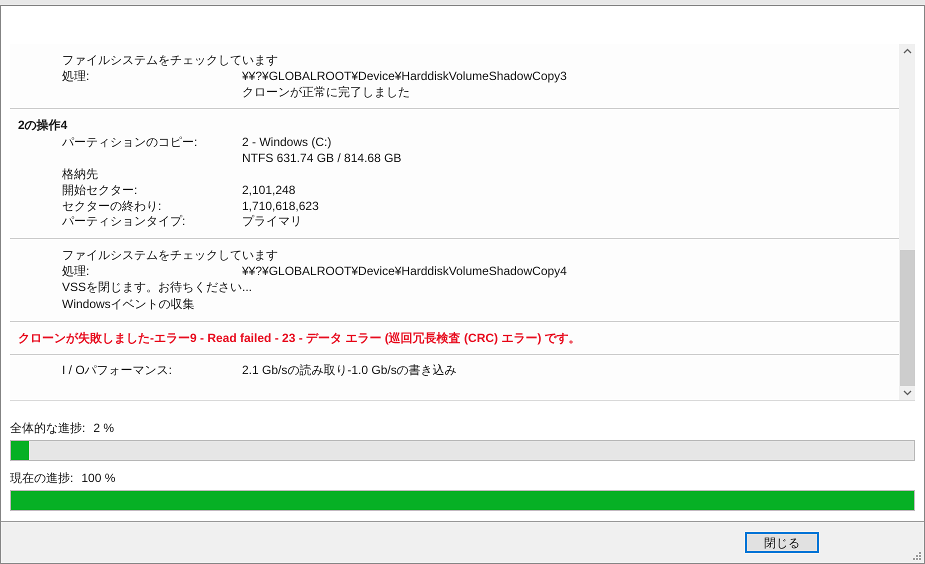 The width and height of the screenshot is (925, 564). I want to click on scroll-up-icon, so click(907, 51).